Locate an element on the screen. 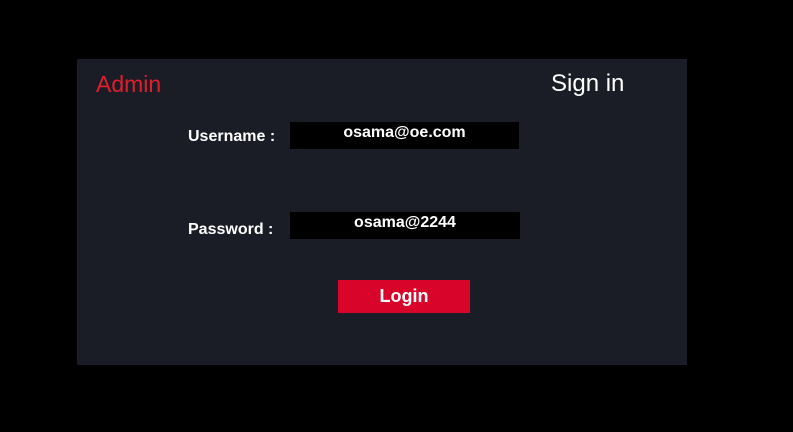 This screenshot has height=432, width=793. username-input: osama@oe.com is located at coordinates (404, 135).